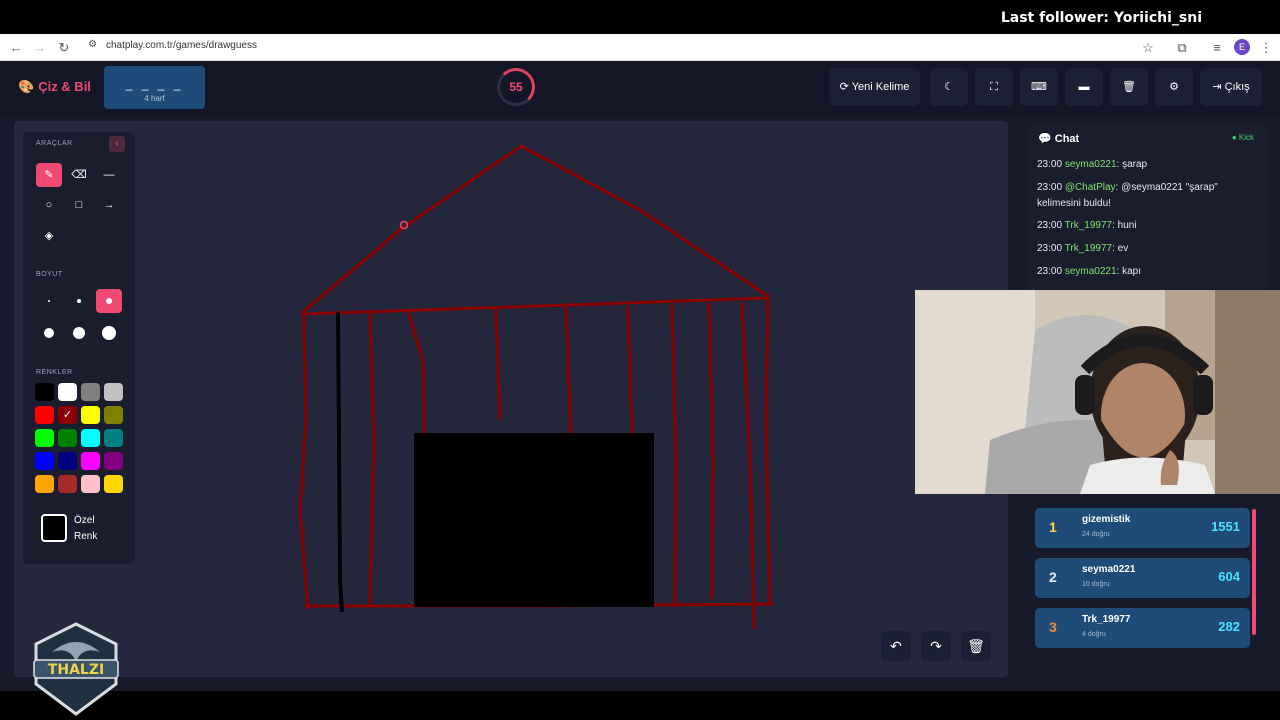 This screenshot has width=1280, height=720. I want to click on eraser-tool: ⌫, so click(79, 175).